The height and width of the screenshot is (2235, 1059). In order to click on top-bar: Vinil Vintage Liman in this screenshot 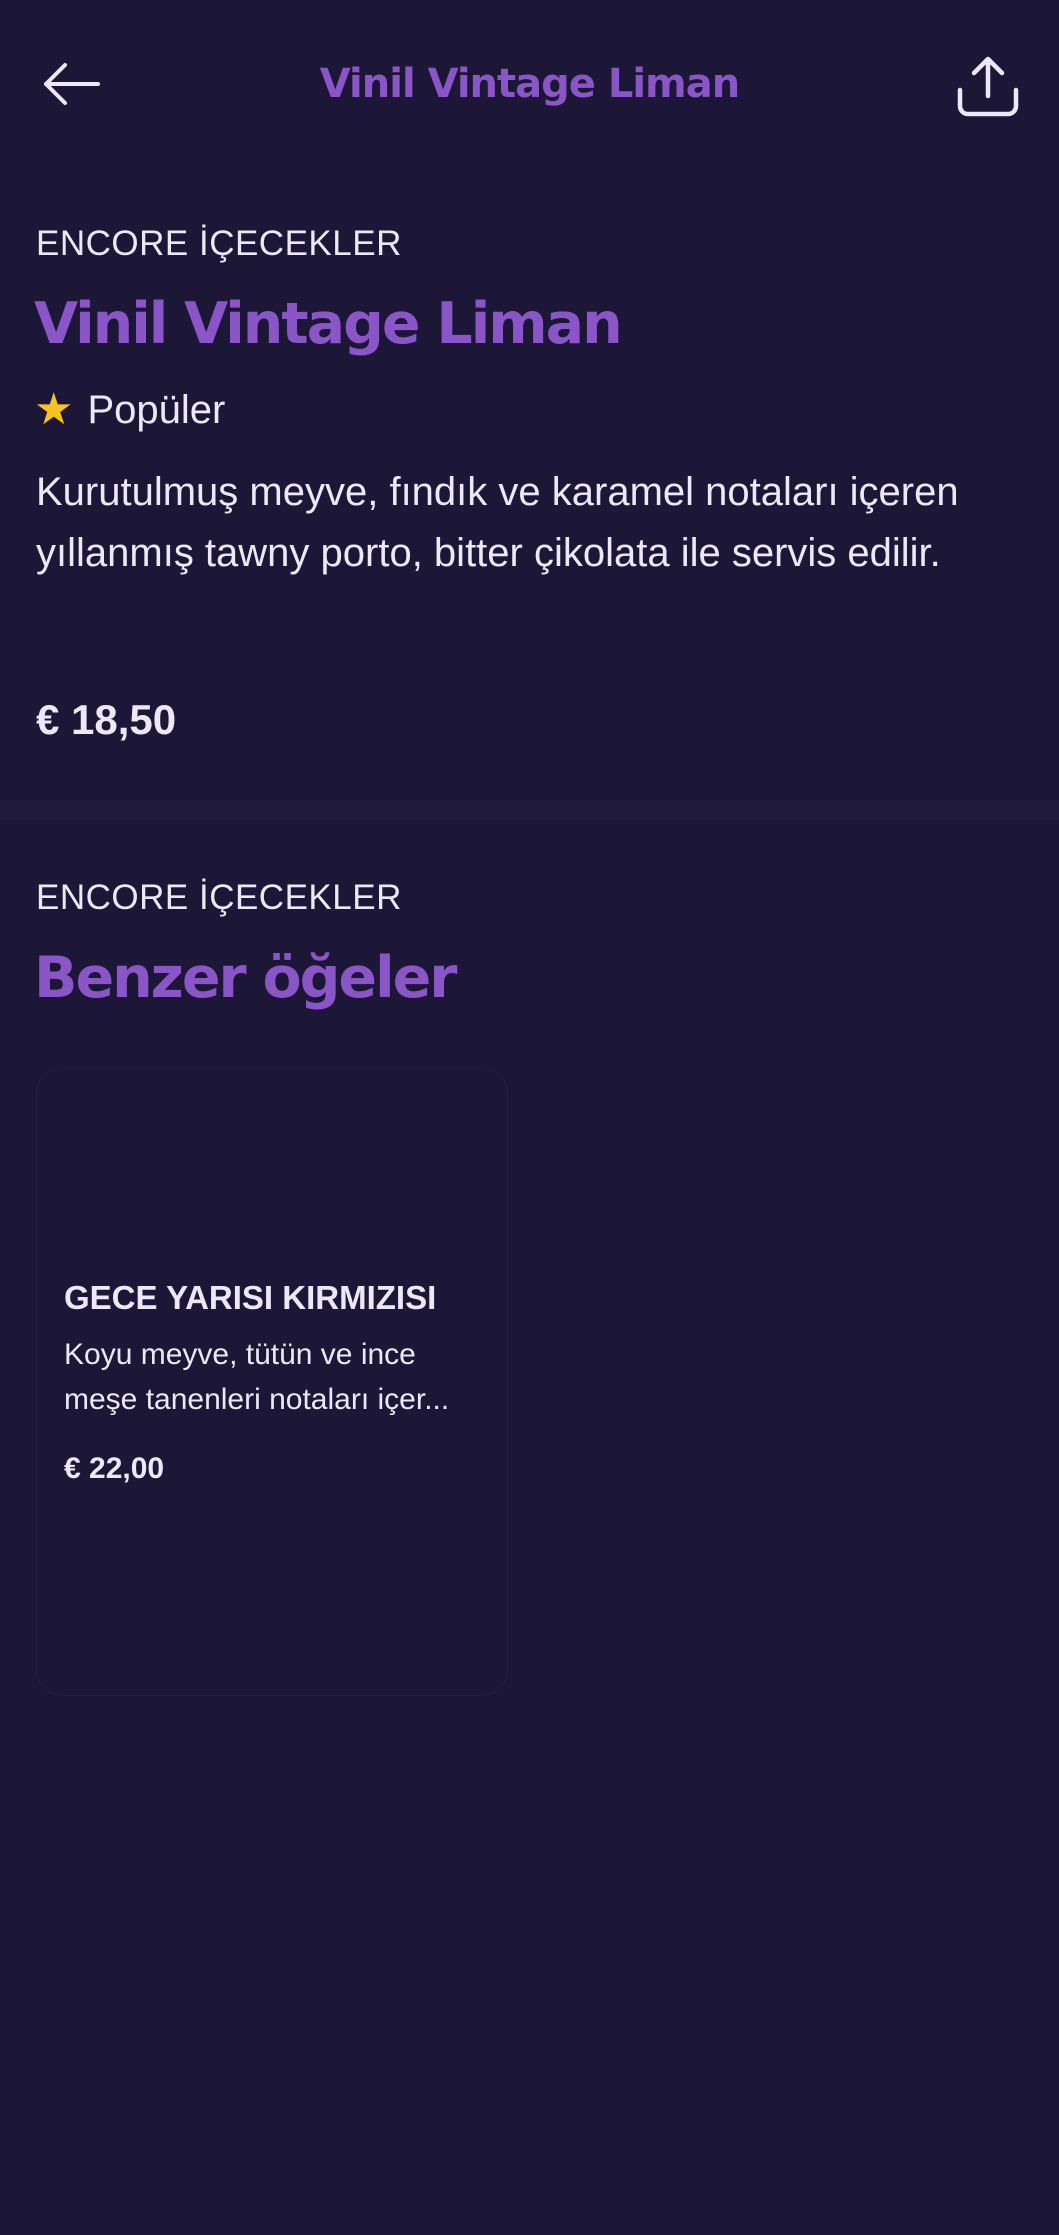, I will do `click(529, 85)`.